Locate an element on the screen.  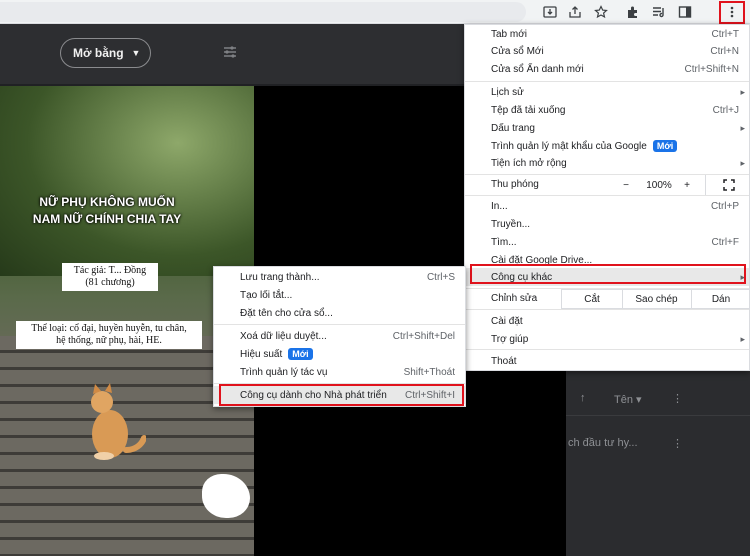
menu-incognito: Cửa sổ Ẩn danh mới Ctrl+Shift+N is located at coordinates (607, 69).